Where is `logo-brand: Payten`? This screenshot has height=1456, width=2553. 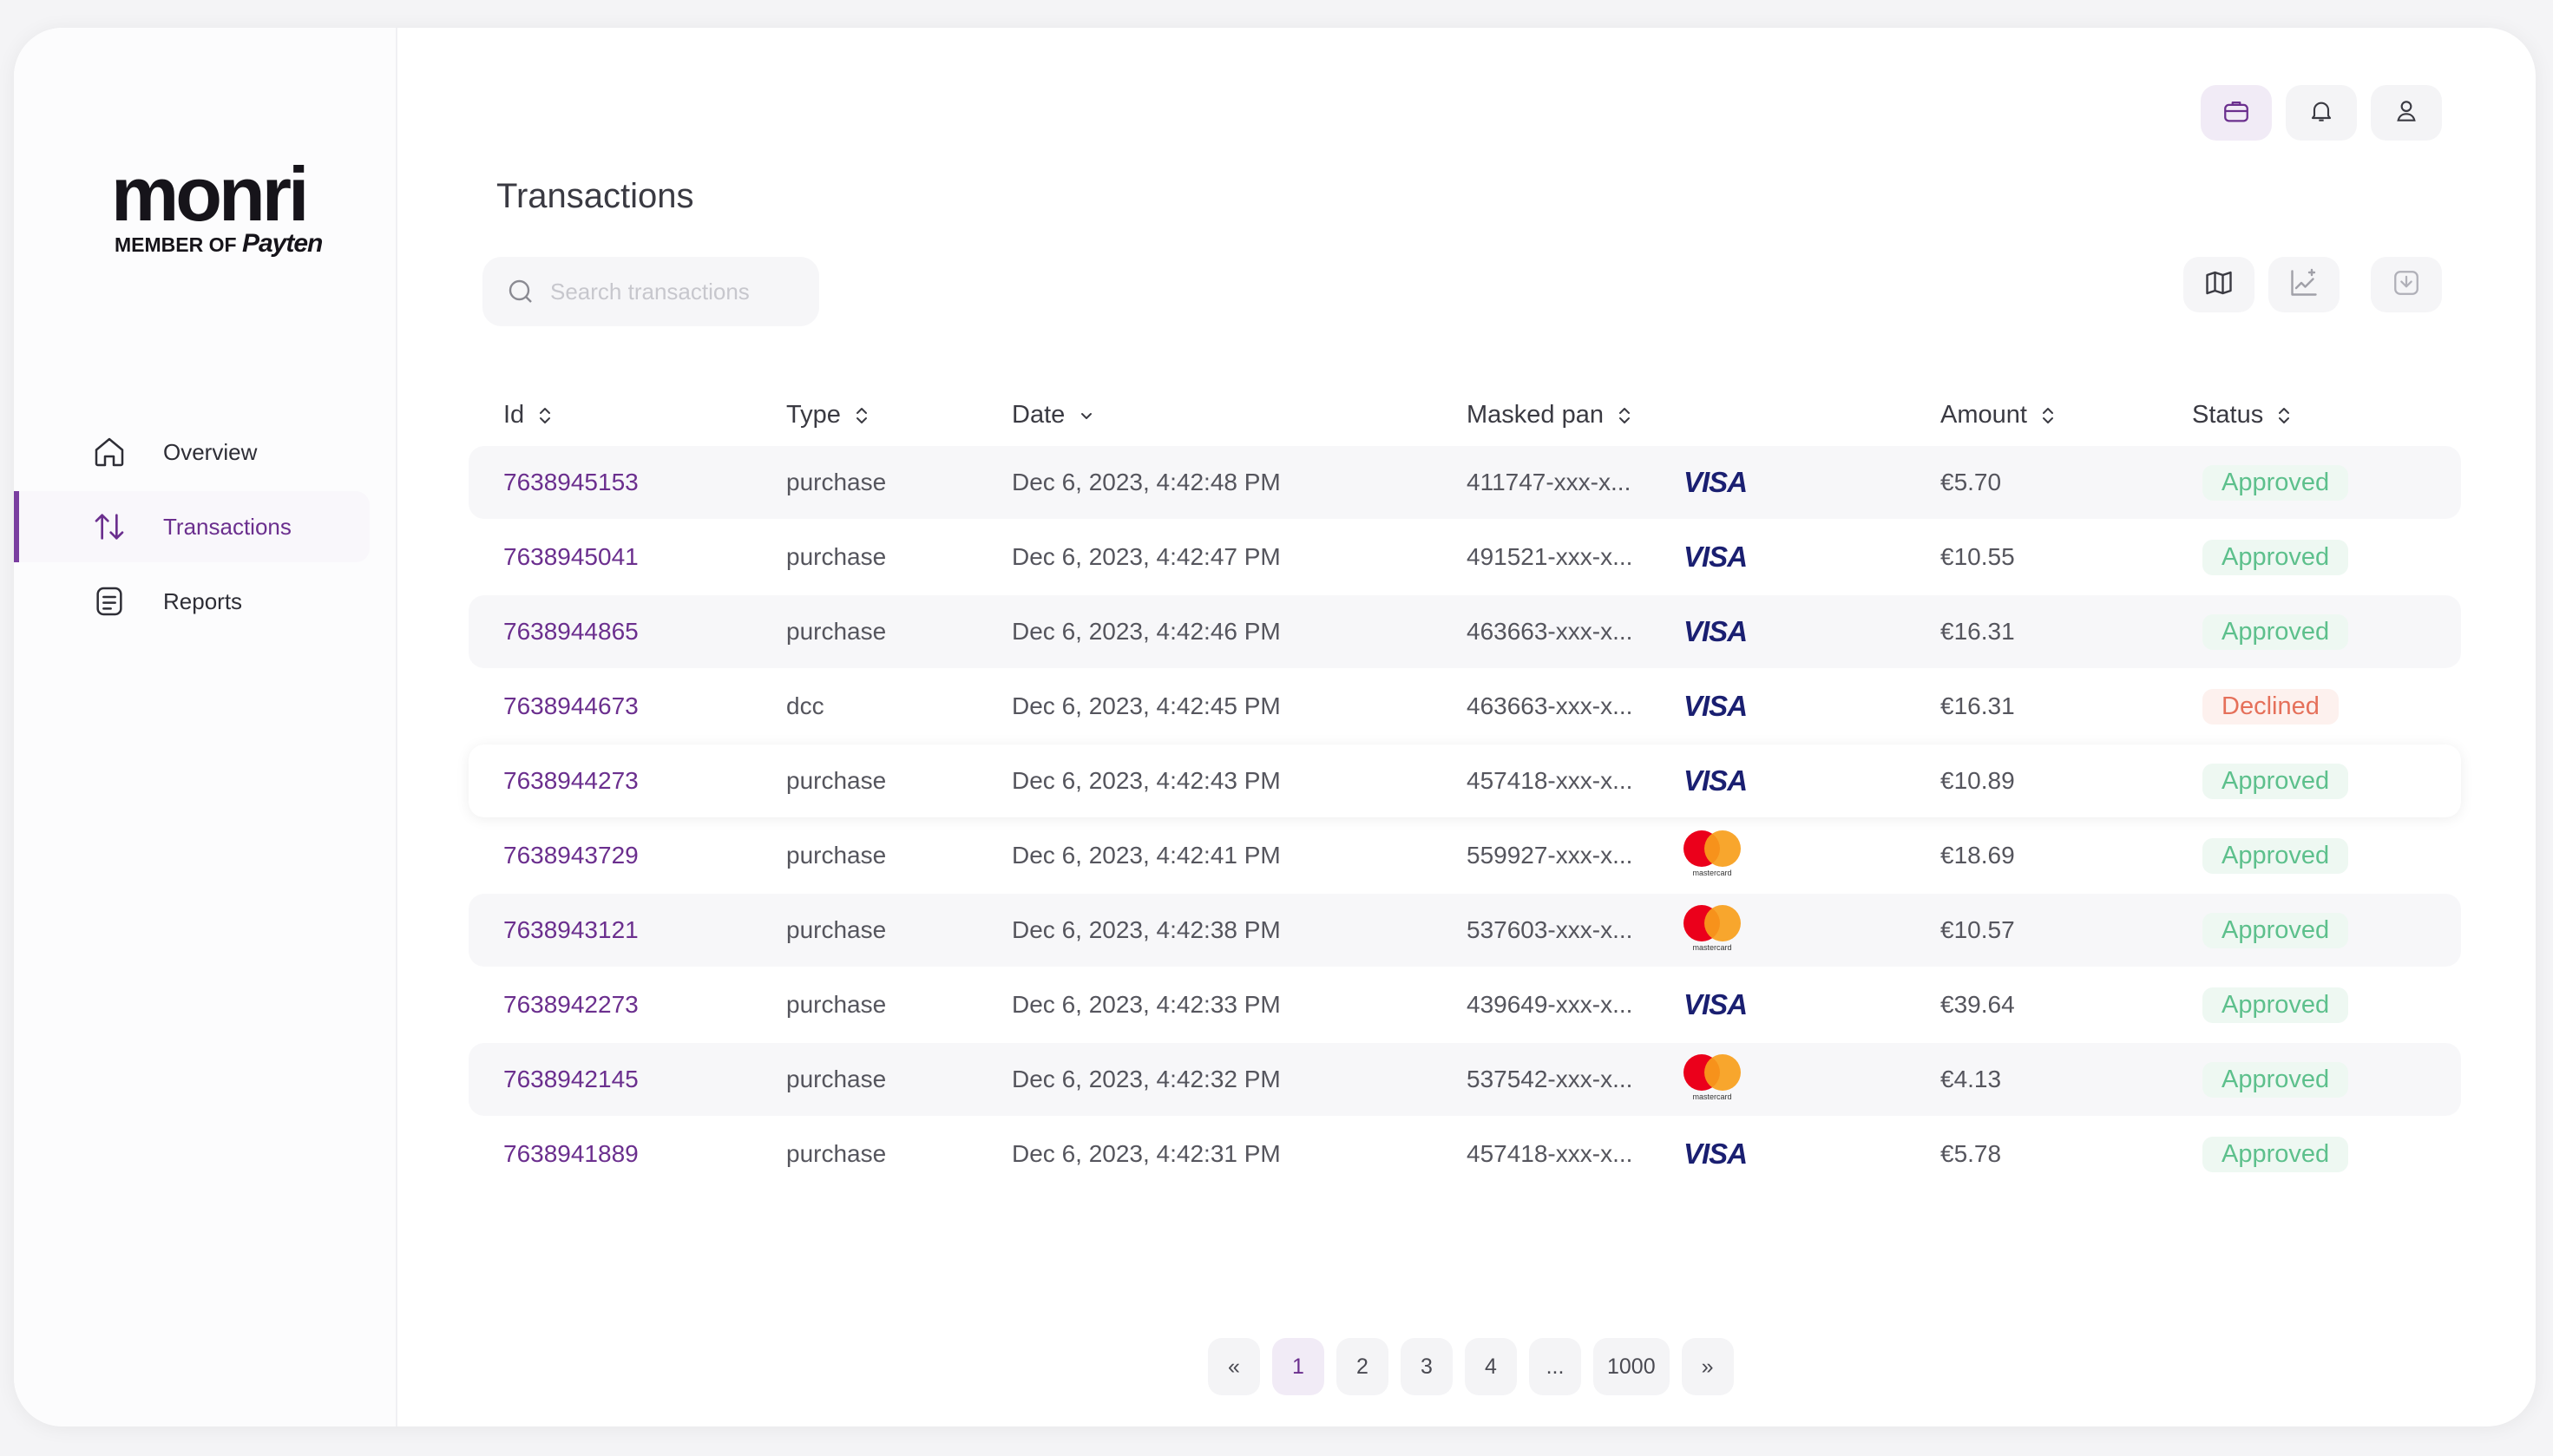
logo-brand: Payten is located at coordinates (282, 243).